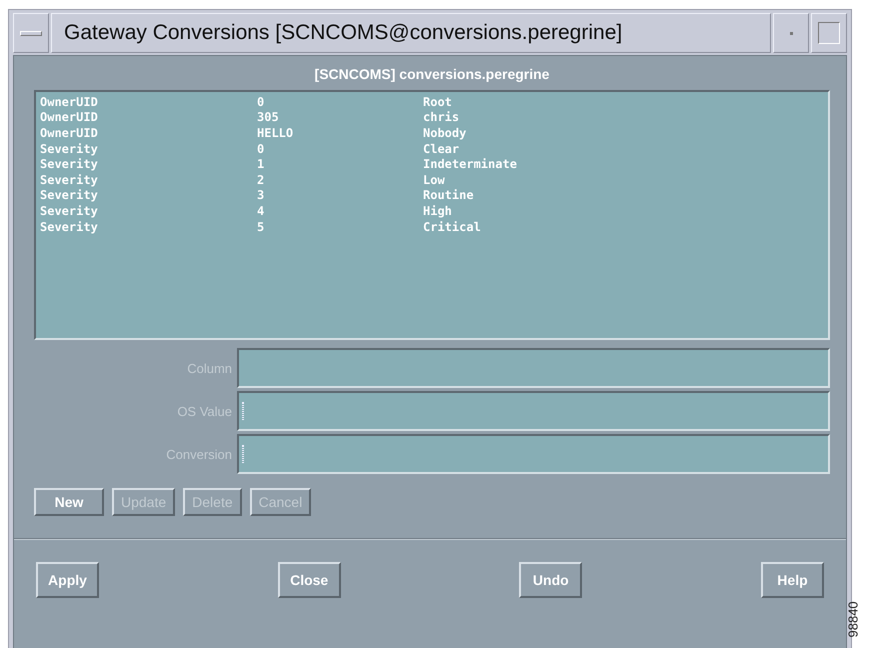 This screenshot has height=648, width=869. Describe the element at coordinates (452, 227) in the screenshot. I see `list-cell: Critical` at that location.